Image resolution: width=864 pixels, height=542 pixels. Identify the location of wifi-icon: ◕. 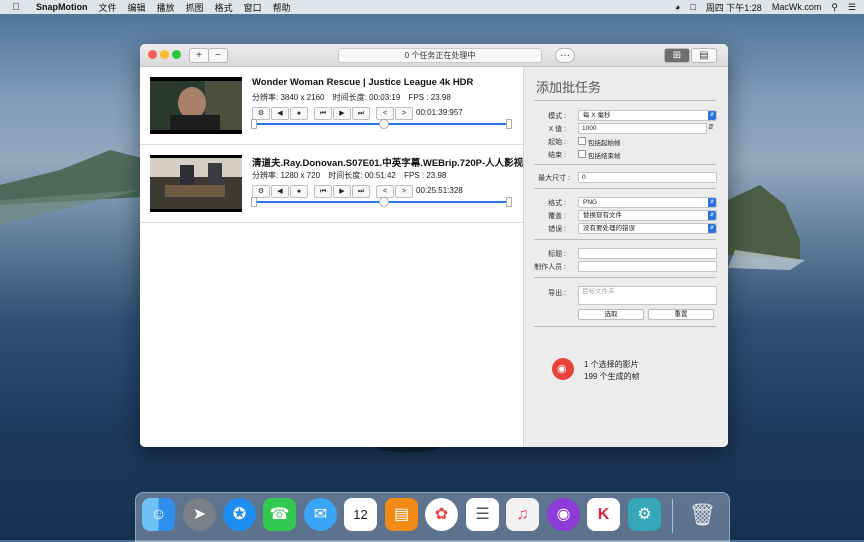
(677, 7).